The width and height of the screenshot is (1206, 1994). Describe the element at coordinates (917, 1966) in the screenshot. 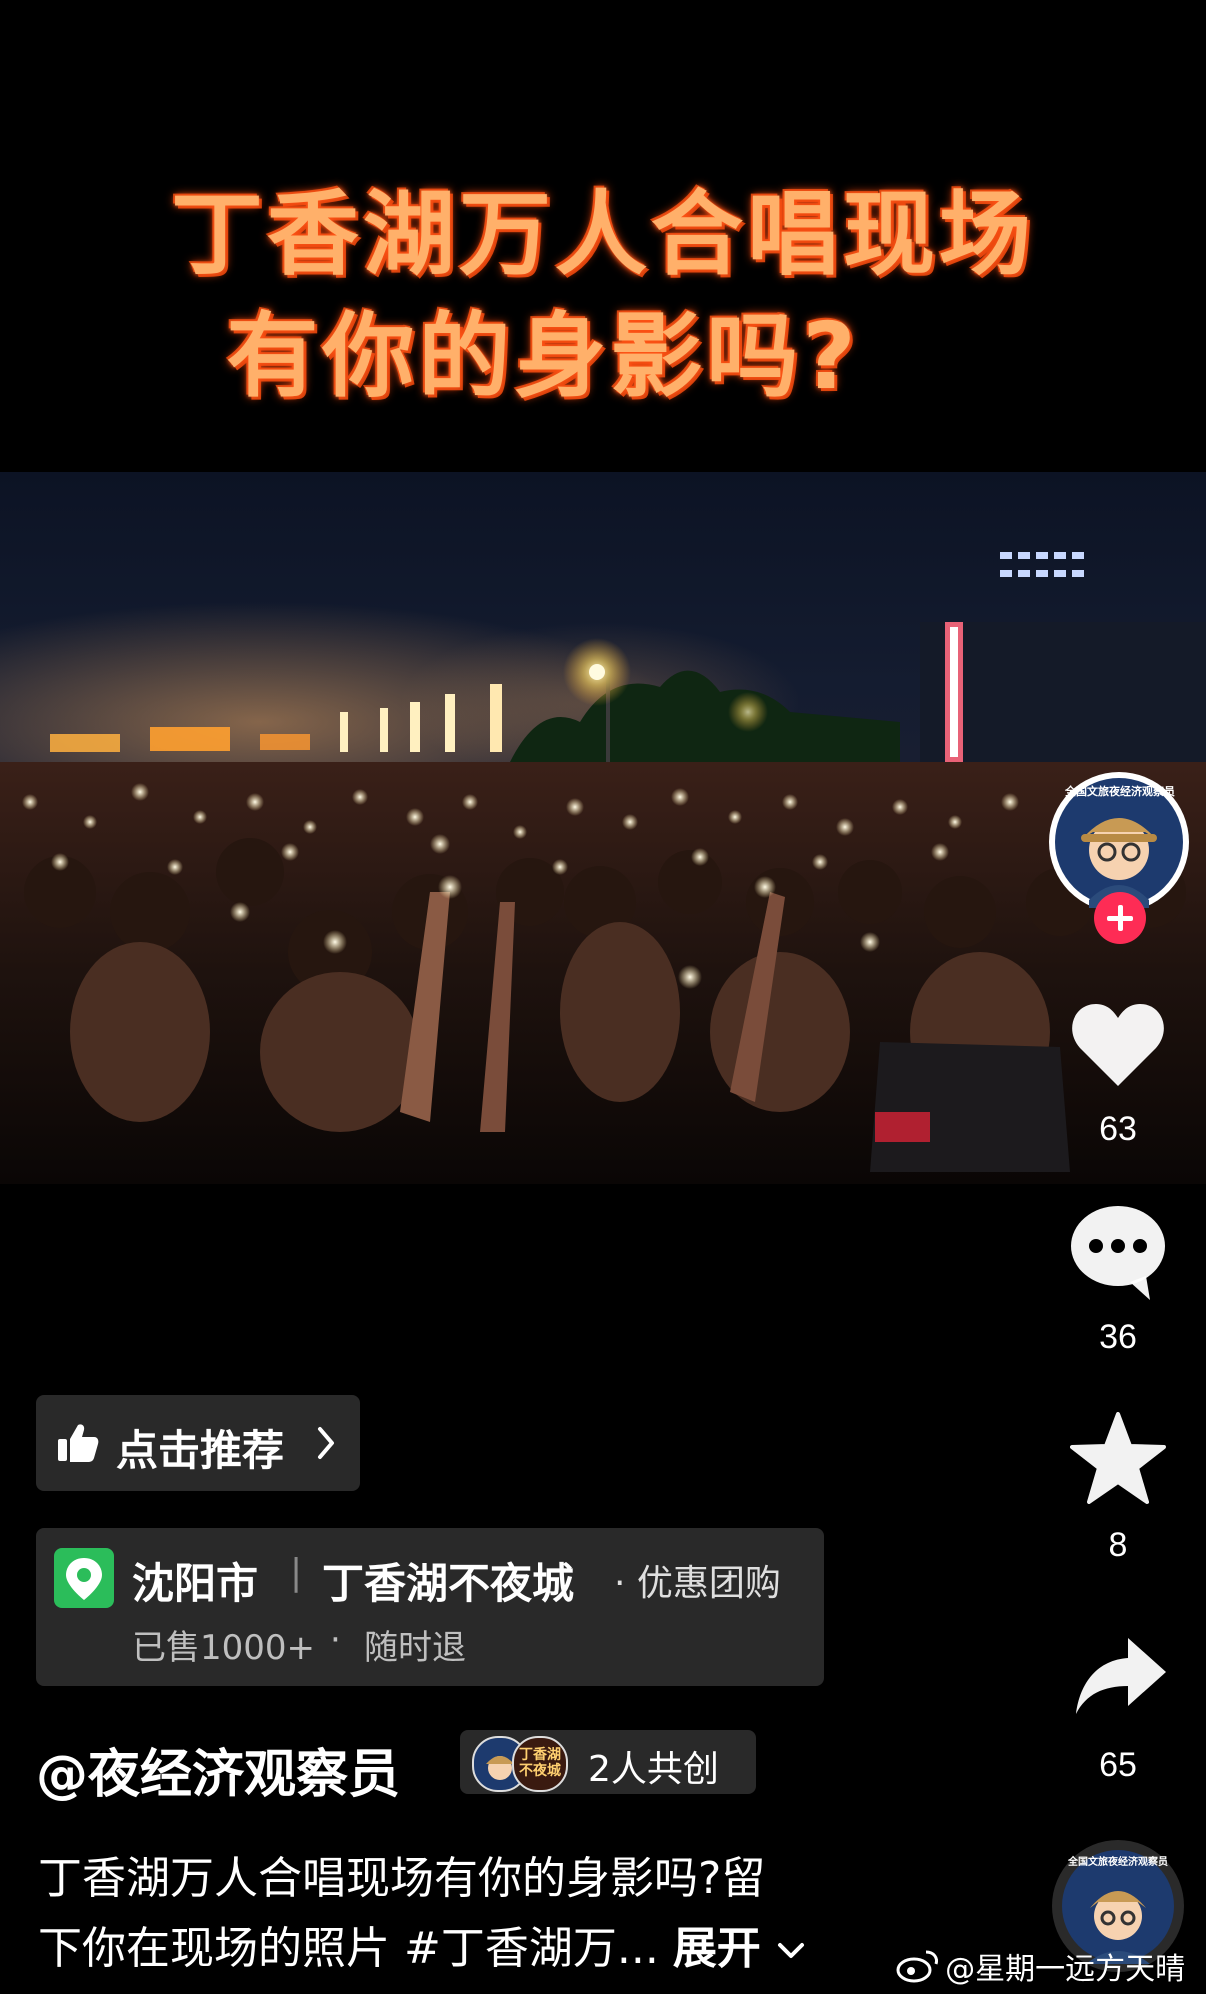

I see `weibo-icon` at that location.